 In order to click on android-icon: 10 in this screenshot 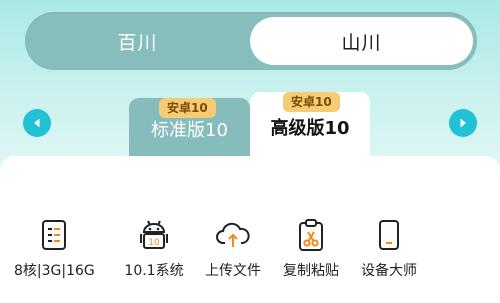, I will do `click(154, 234)`.